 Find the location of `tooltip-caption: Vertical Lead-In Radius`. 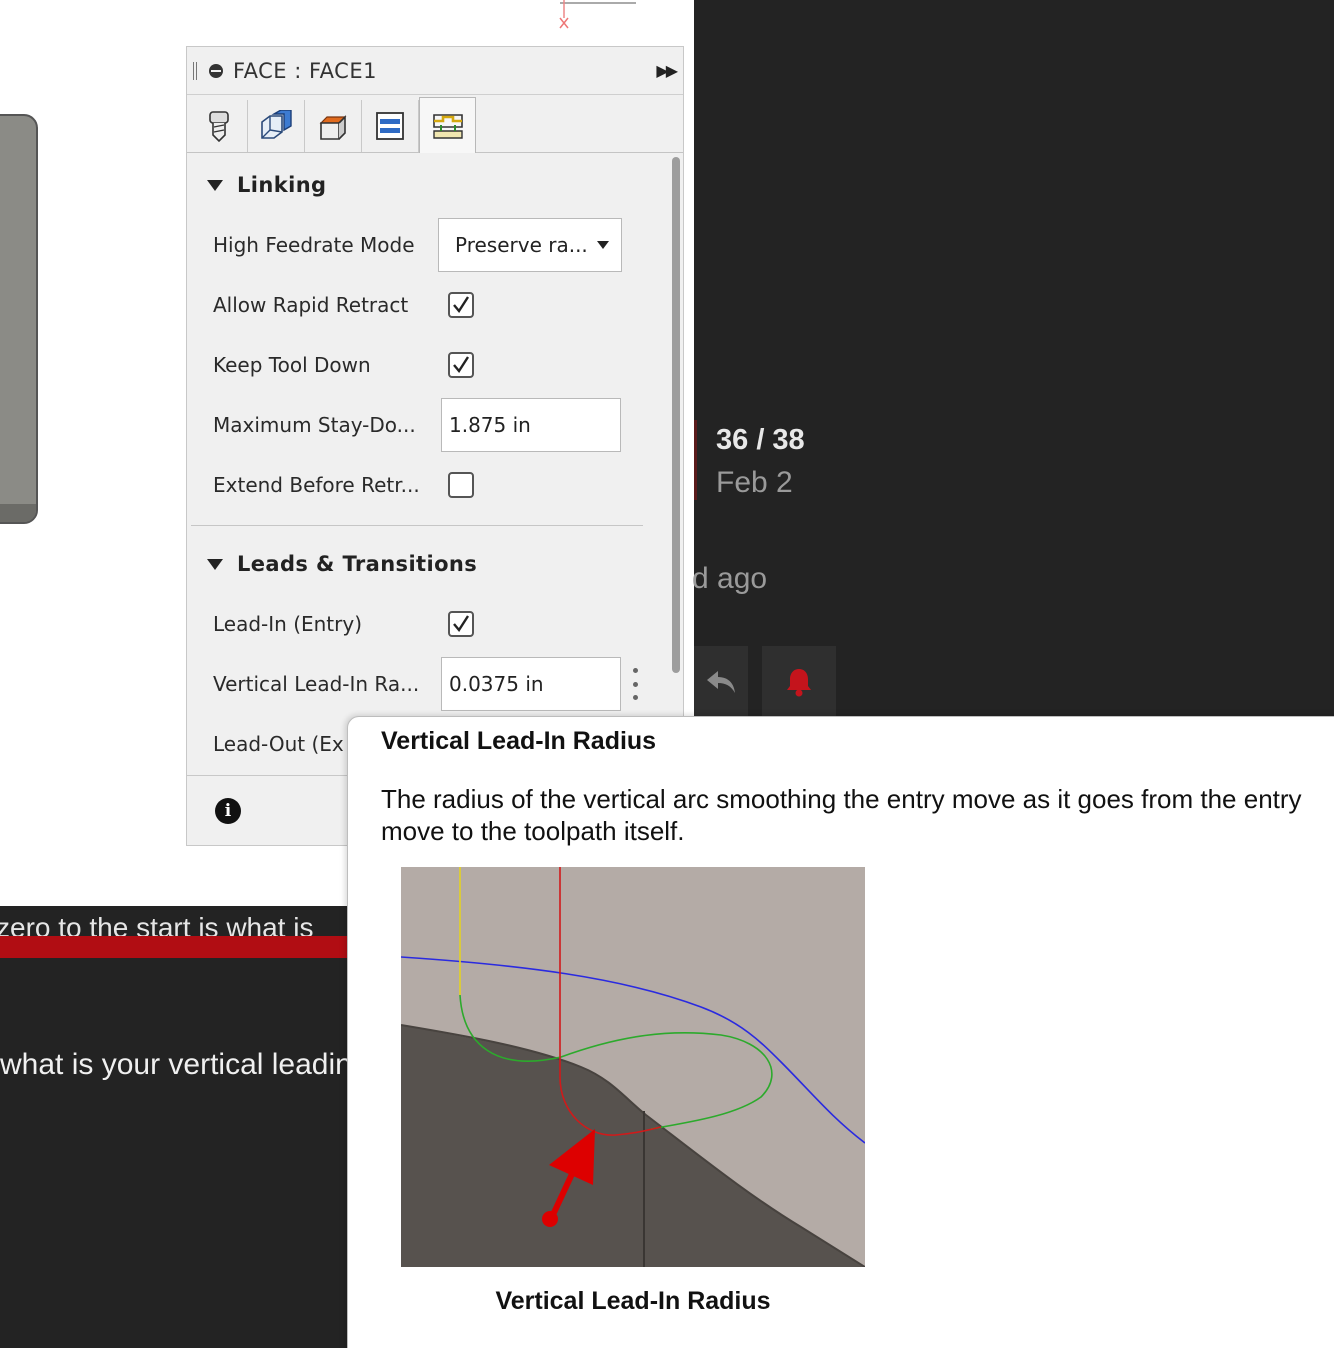

tooltip-caption: Vertical Lead-In Radius is located at coordinates (633, 1301).